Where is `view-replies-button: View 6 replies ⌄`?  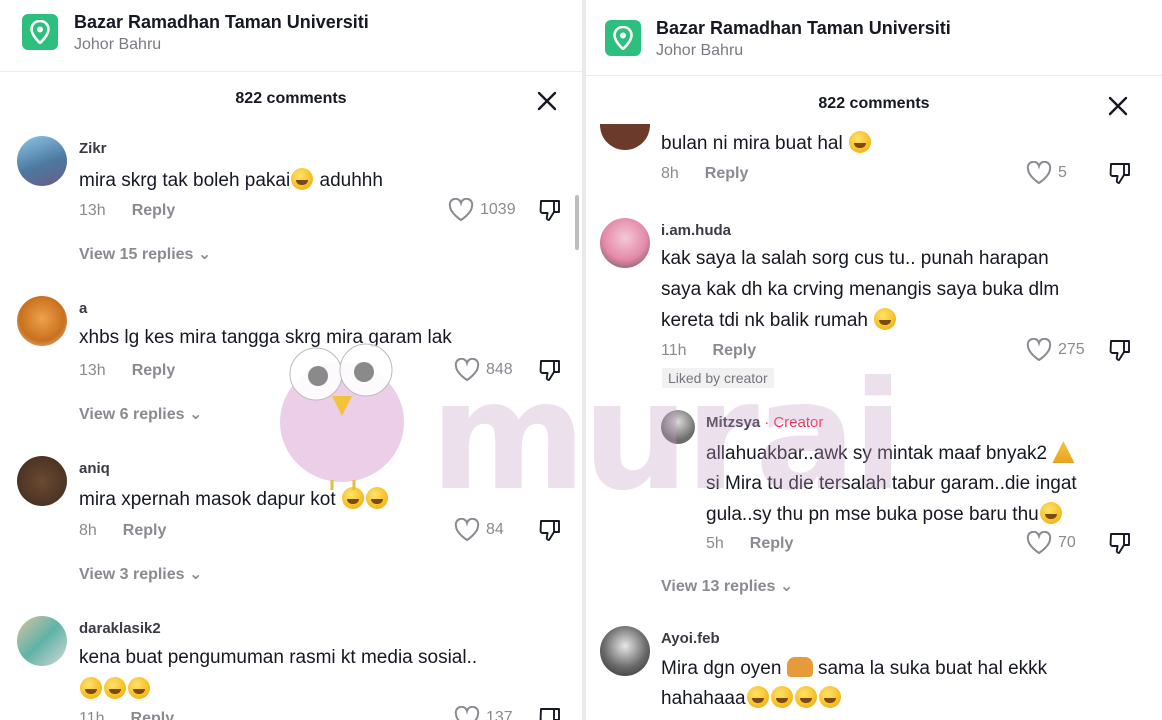
view-replies-button: View 6 replies ⌄ is located at coordinates (140, 414).